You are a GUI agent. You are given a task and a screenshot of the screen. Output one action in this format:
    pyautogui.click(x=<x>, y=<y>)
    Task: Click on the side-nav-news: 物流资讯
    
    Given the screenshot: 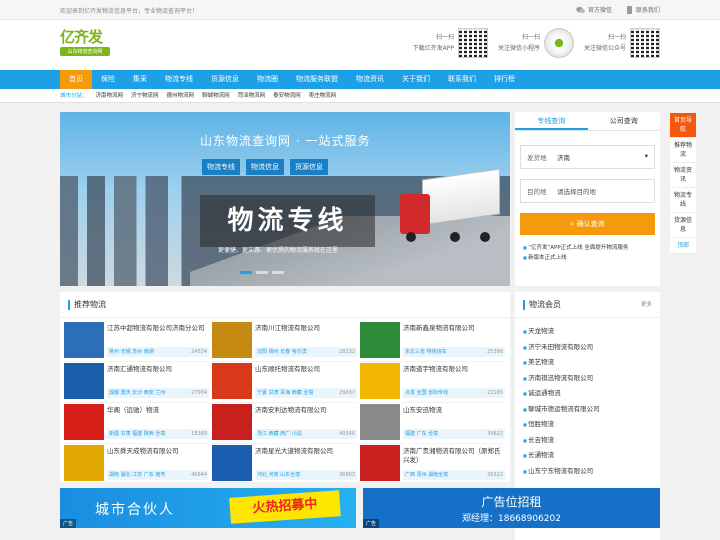 What is the action you would take?
    pyautogui.click(x=683, y=175)
    